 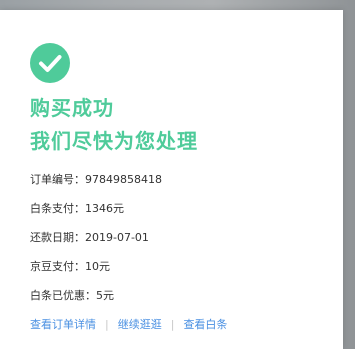 What do you see at coordinates (205, 324) in the screenshot?
I see `view-baitiao-link: 查看白条` at bounding box center [205, 324].